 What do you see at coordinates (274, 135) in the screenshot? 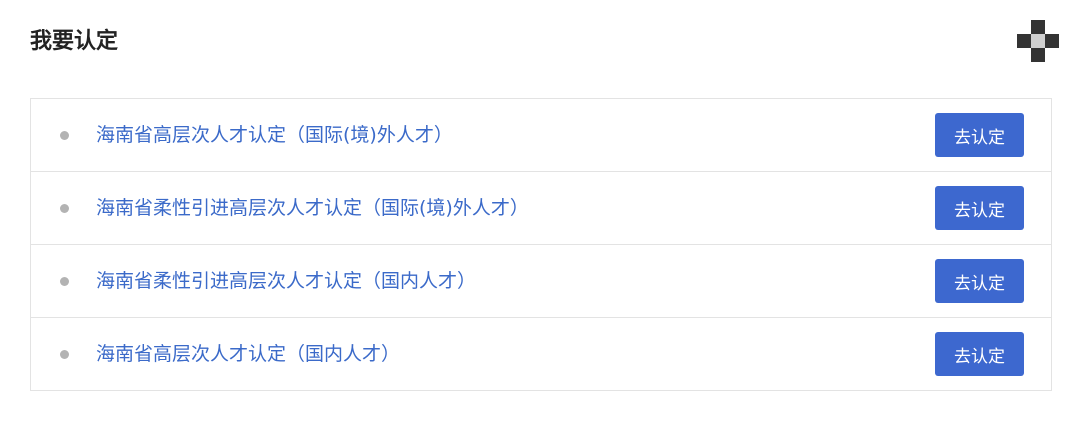
I see `item-link: 海南省高层次人才认定（国际(境)外人才）` at bounding box center [274, 135].